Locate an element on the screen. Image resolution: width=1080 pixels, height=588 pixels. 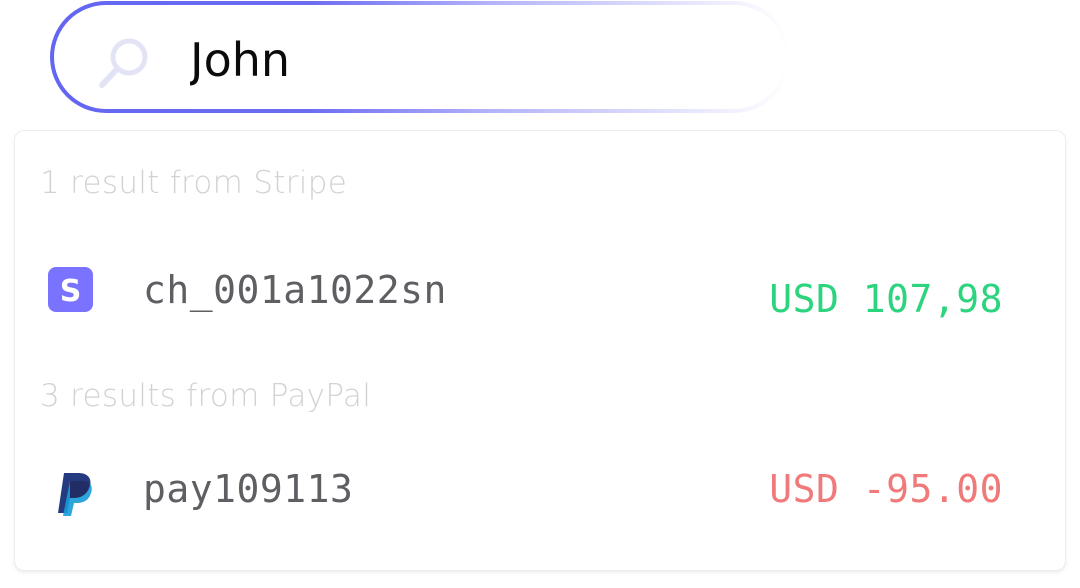
stripe-icon: S is located at coordinates (71, 292).